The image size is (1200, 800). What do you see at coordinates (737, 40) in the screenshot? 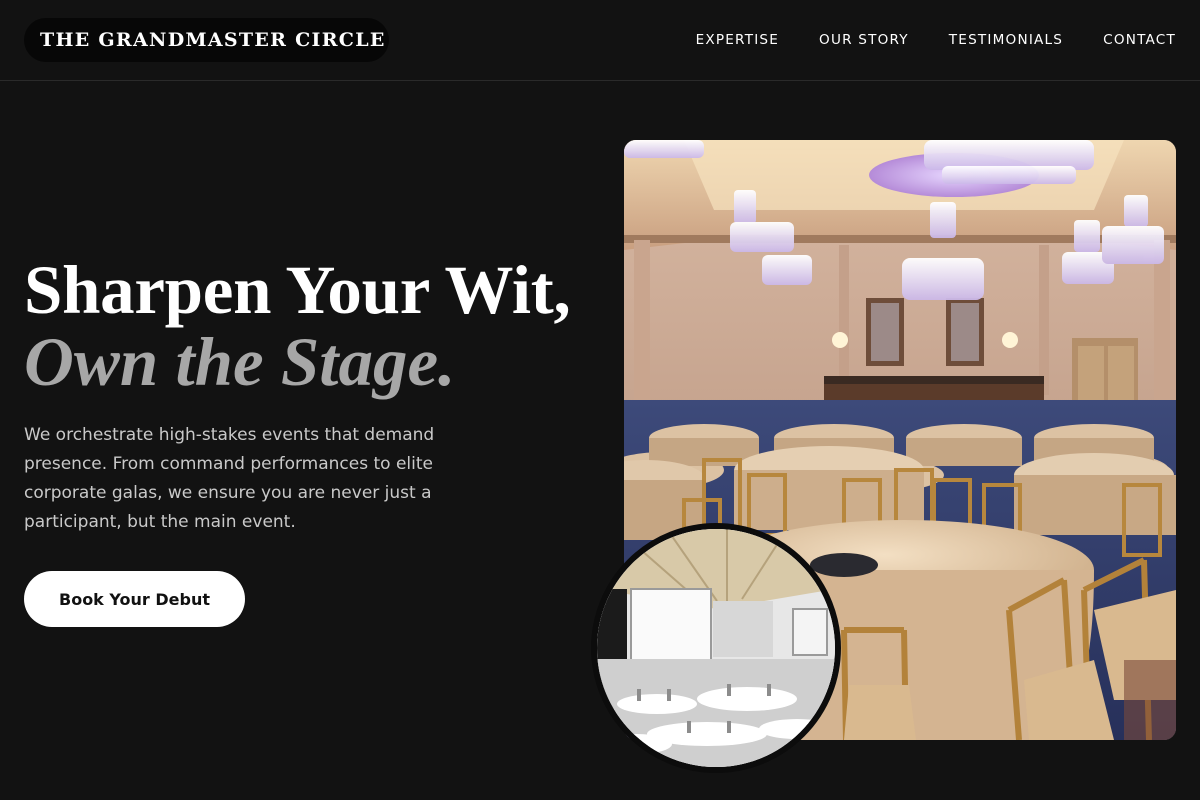
I see `nav-link-expertise: EXPERTISE` at bounding box center [737, 40].